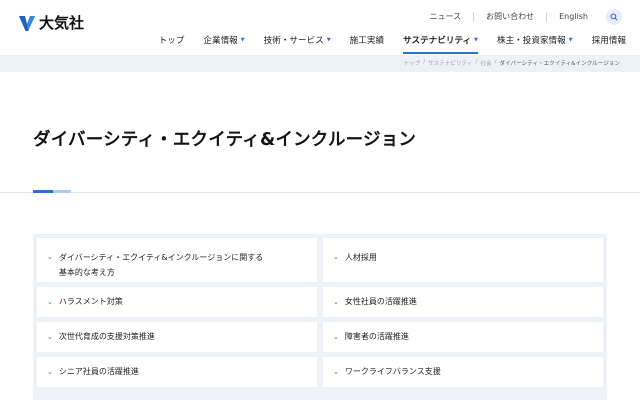  Describe the element at coordinates (485, 63) in the screenshot. I see `breadcrumb-item-society: 社会` at that location.